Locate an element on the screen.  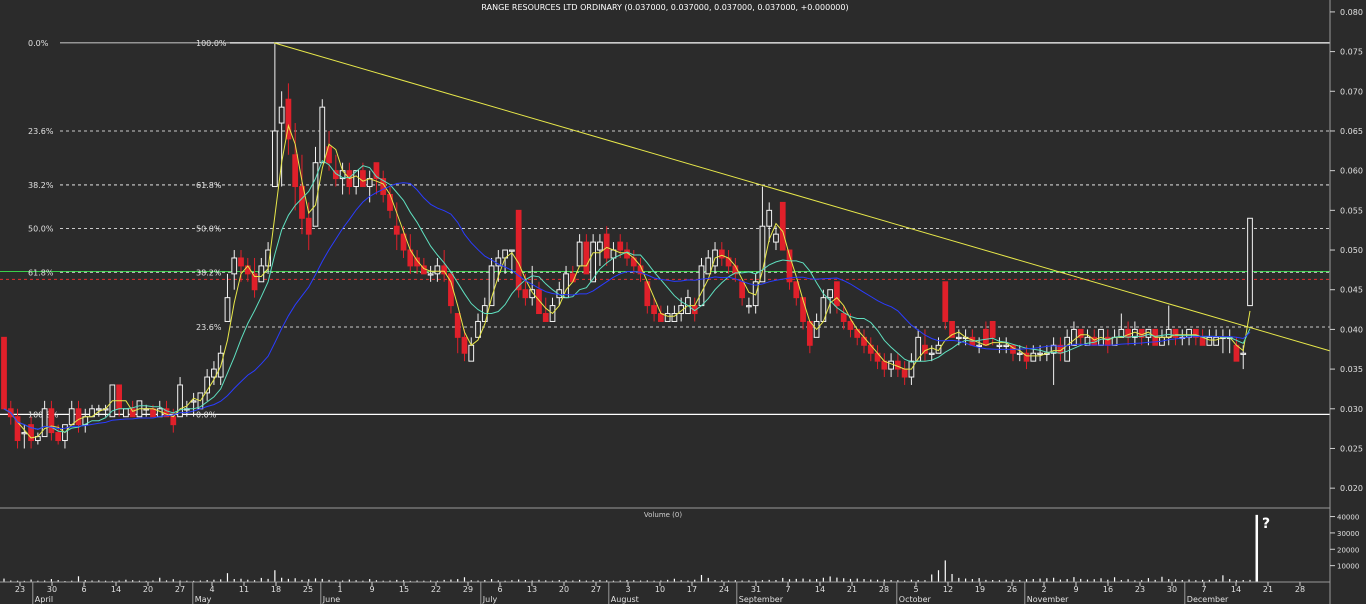
month-label: April is located at coordinates (44, 599).